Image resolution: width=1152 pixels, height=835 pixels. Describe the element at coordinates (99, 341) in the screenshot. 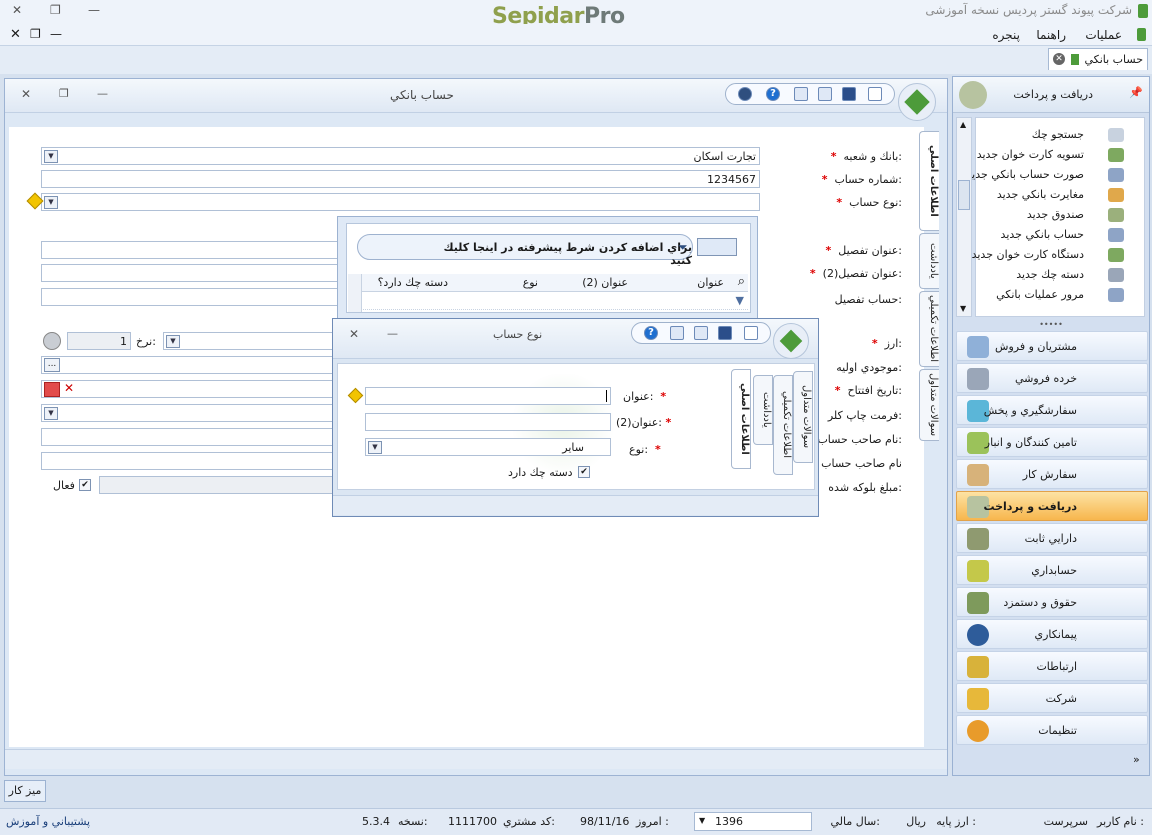

I see `rate-input: 1` at that location.